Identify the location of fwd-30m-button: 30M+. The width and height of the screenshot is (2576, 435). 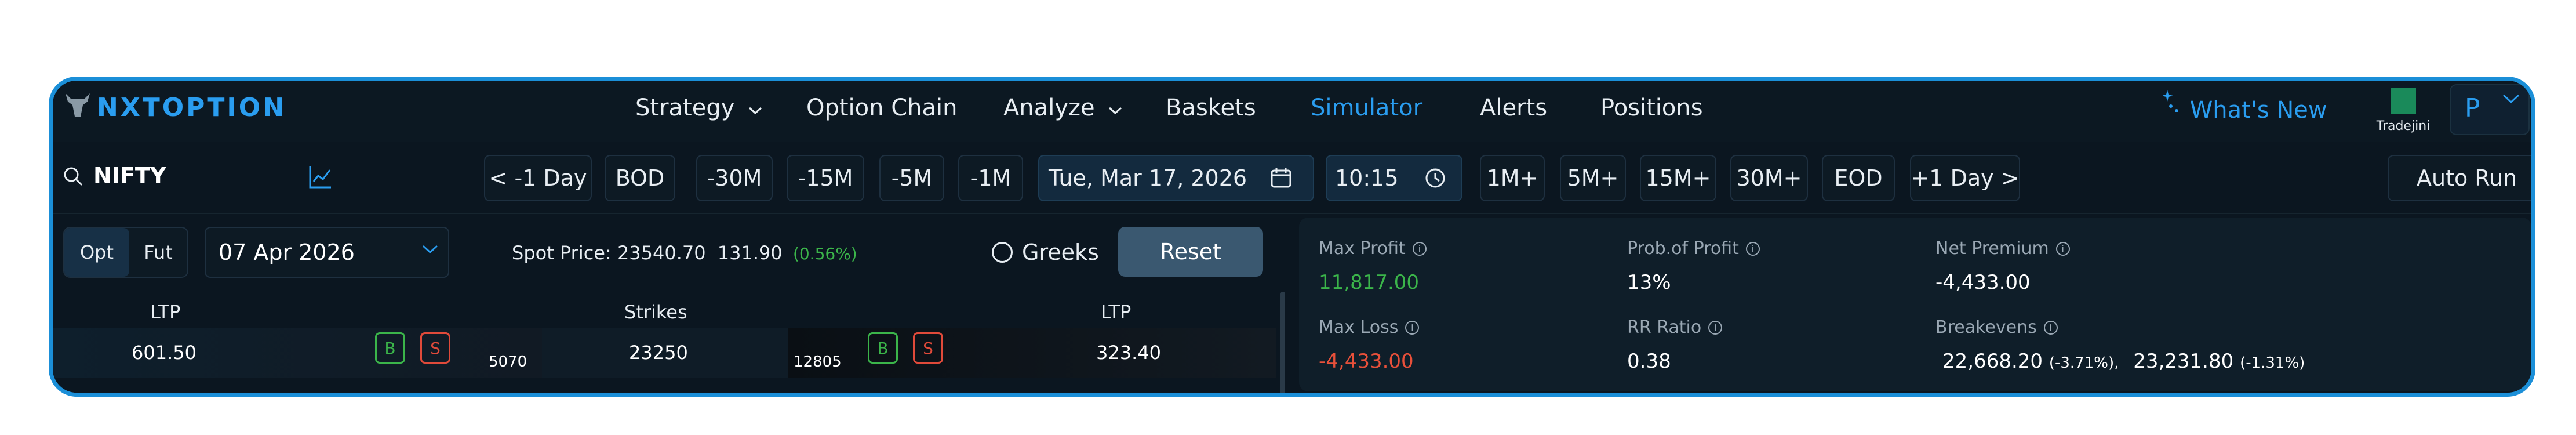
(1769, 178).